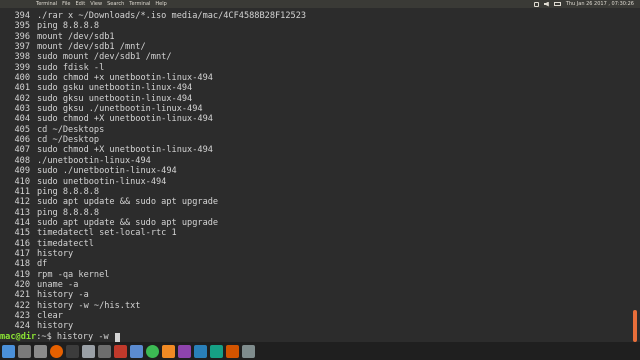 Image resolution: width=640 pixels, height=360 pixels. Describe the element at coordinates (72, 351) in the screenshot. I see `terminal-icon` at that location.